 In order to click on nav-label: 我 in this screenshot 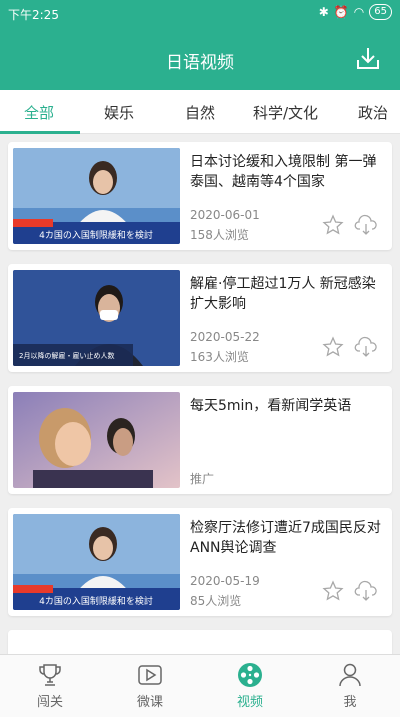, I will do `click(350, 702)`.